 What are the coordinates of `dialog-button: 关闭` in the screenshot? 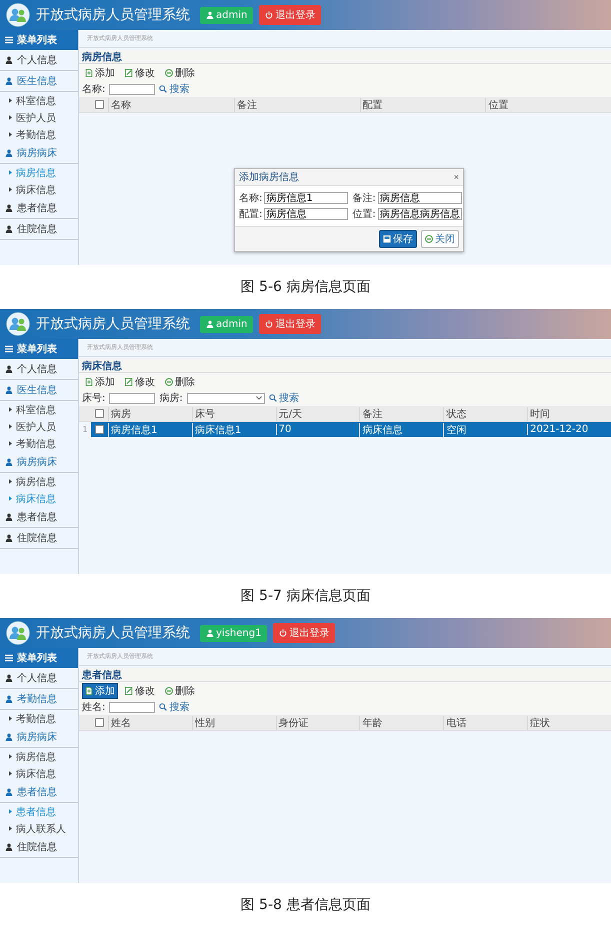 It's located at (440, 239).